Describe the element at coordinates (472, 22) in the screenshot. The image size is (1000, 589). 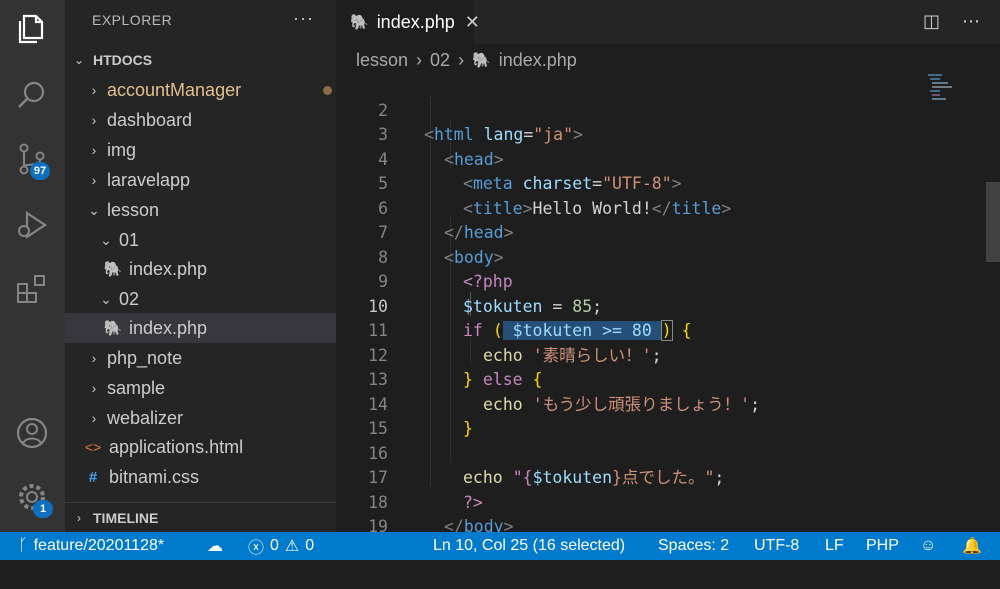
I see `close-icon: ✕` at that location.